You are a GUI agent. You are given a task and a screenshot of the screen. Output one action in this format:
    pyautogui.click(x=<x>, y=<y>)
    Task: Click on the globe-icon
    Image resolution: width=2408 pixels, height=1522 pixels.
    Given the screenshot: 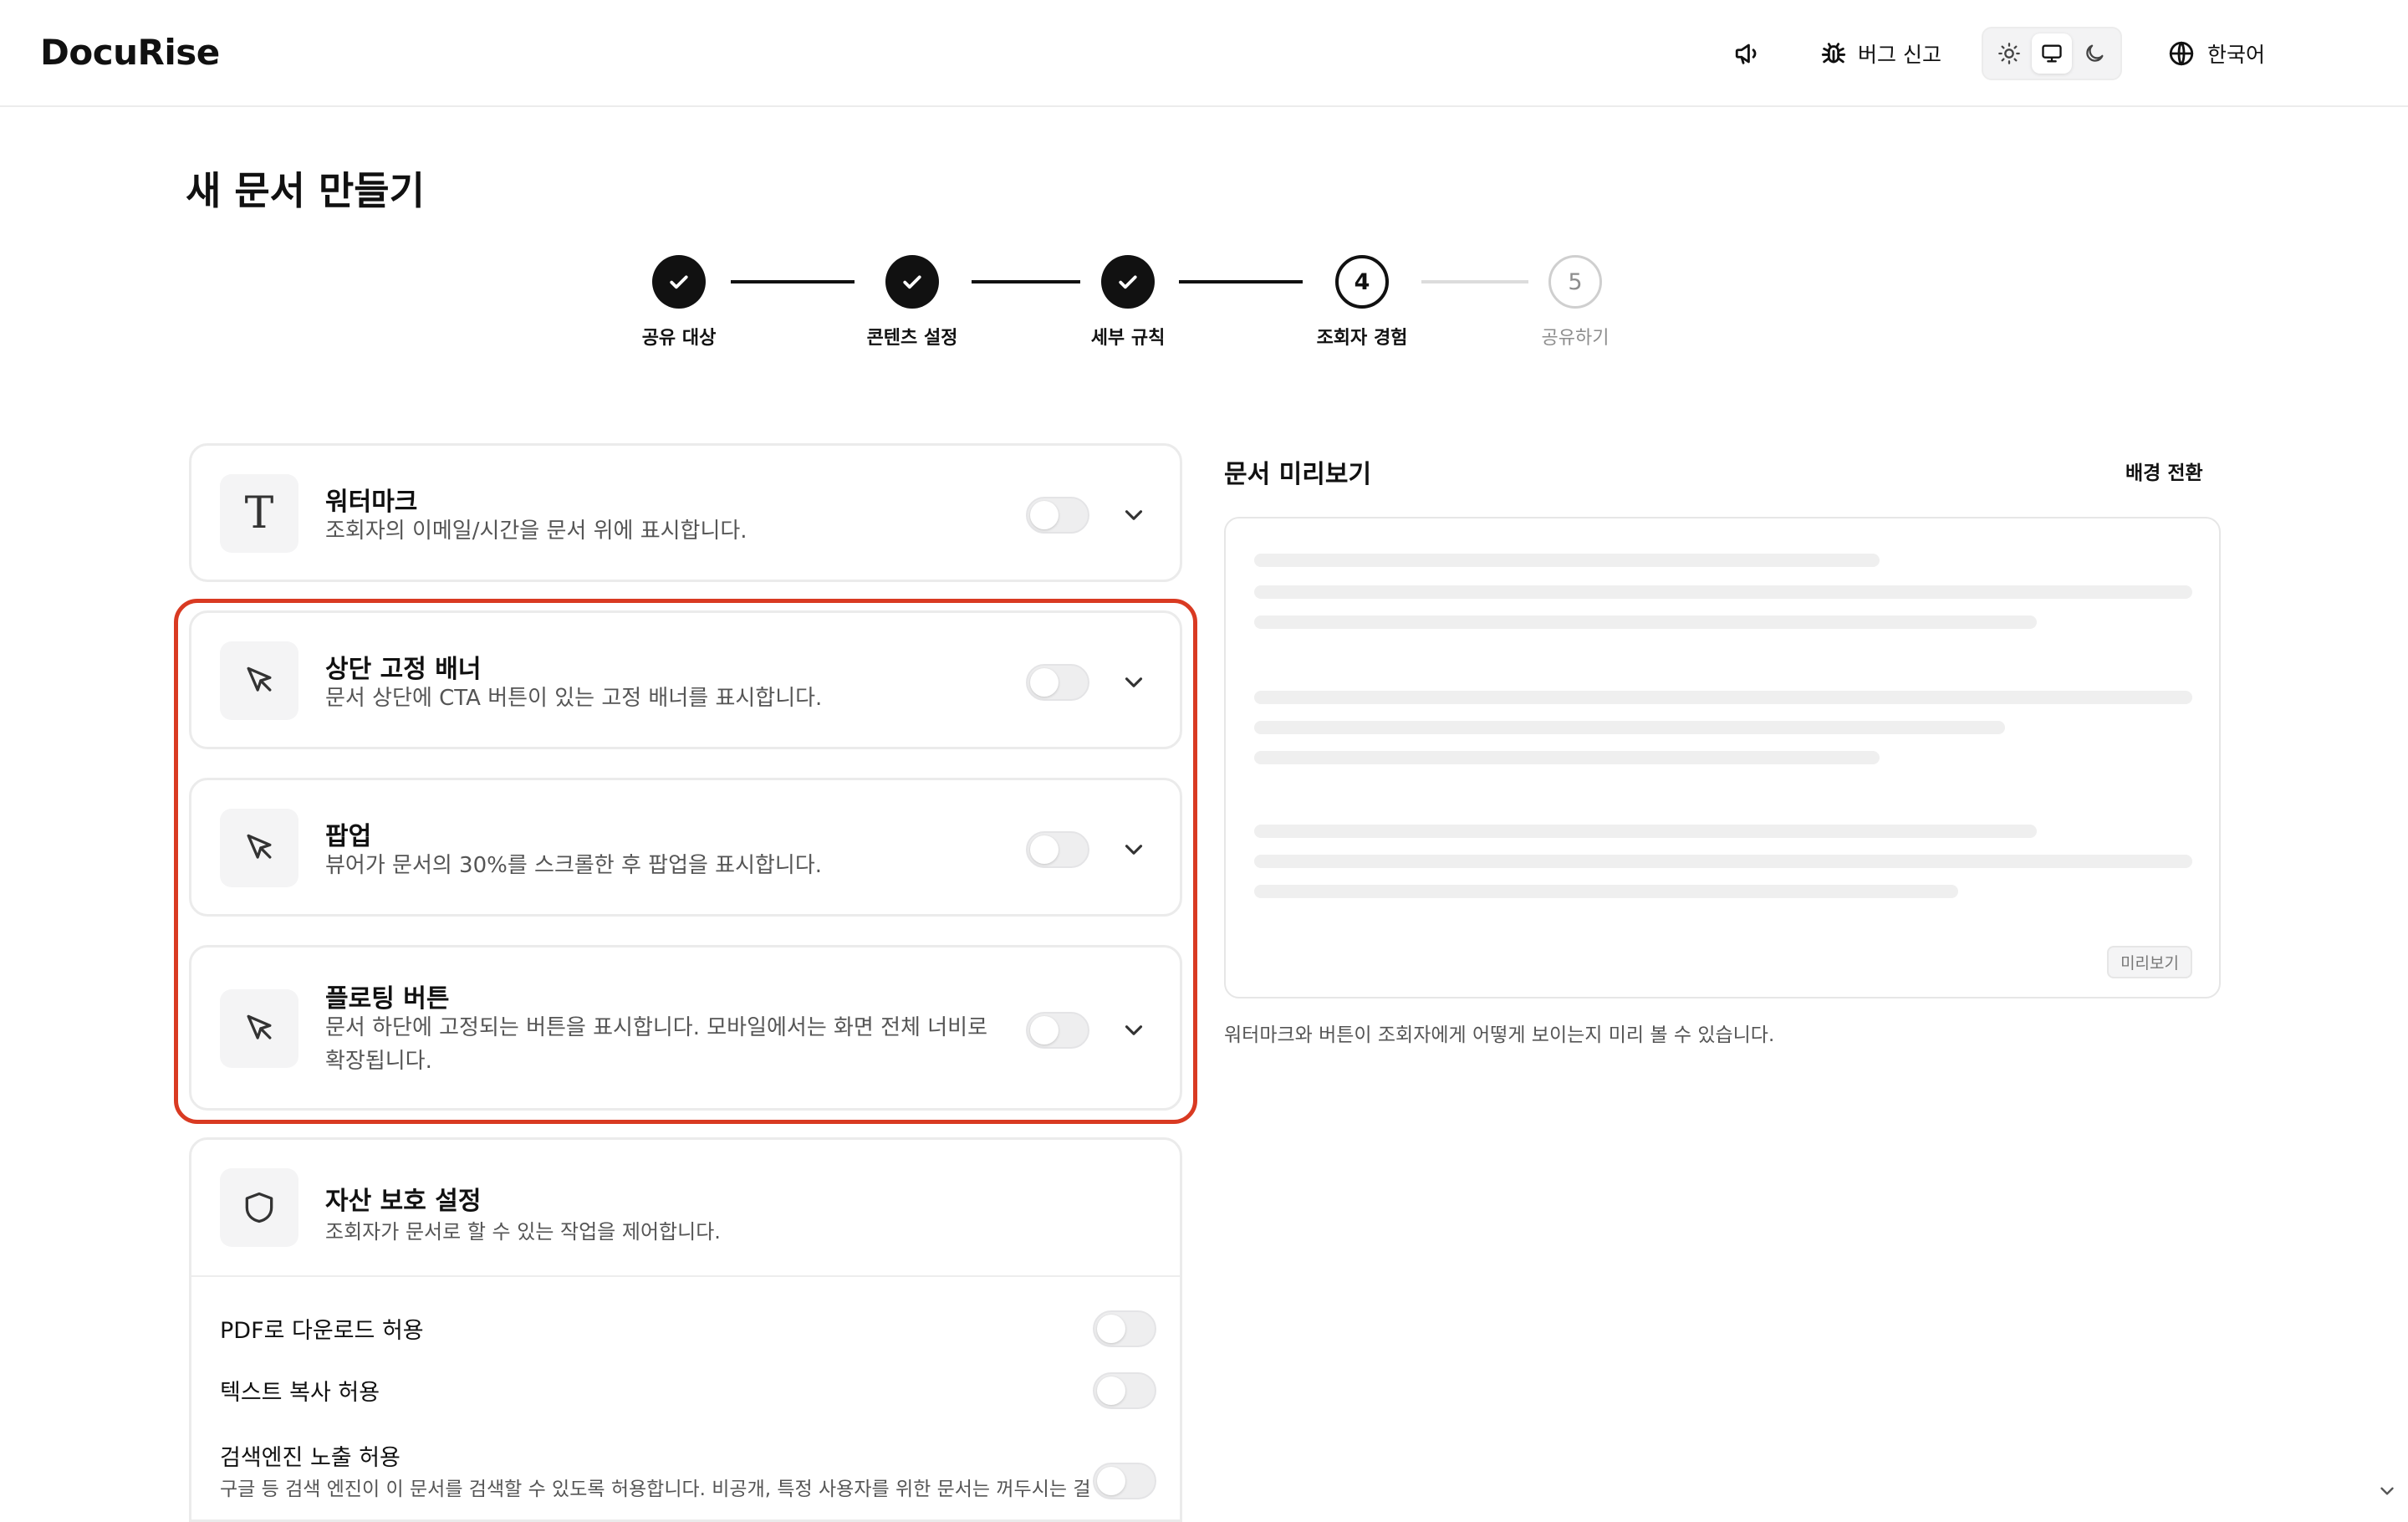 What is the action you would take?
    pyautogui.click(x=2182, y=54)
    